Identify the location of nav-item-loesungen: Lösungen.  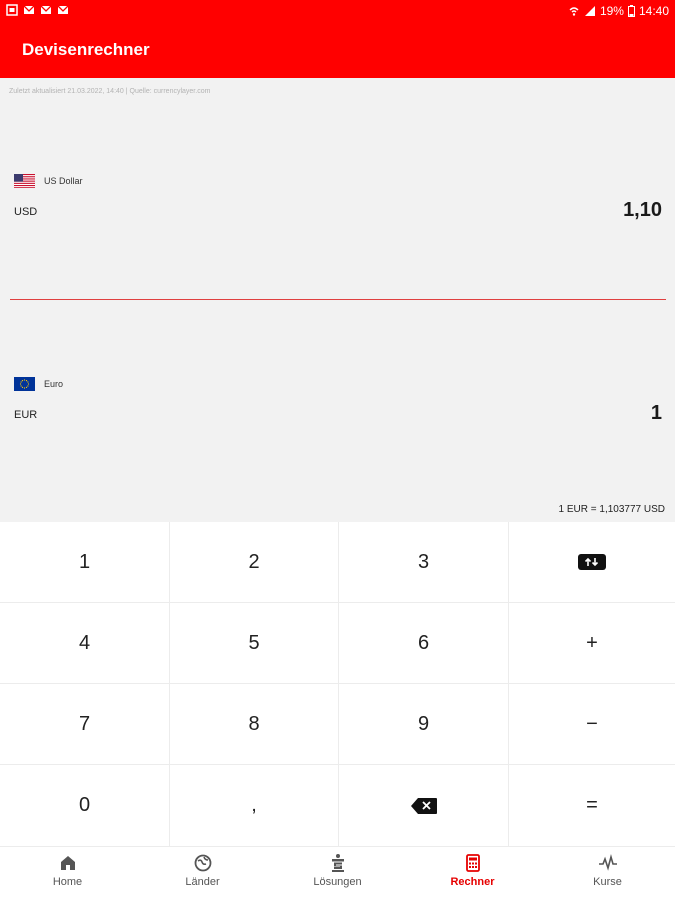
(337, 870).